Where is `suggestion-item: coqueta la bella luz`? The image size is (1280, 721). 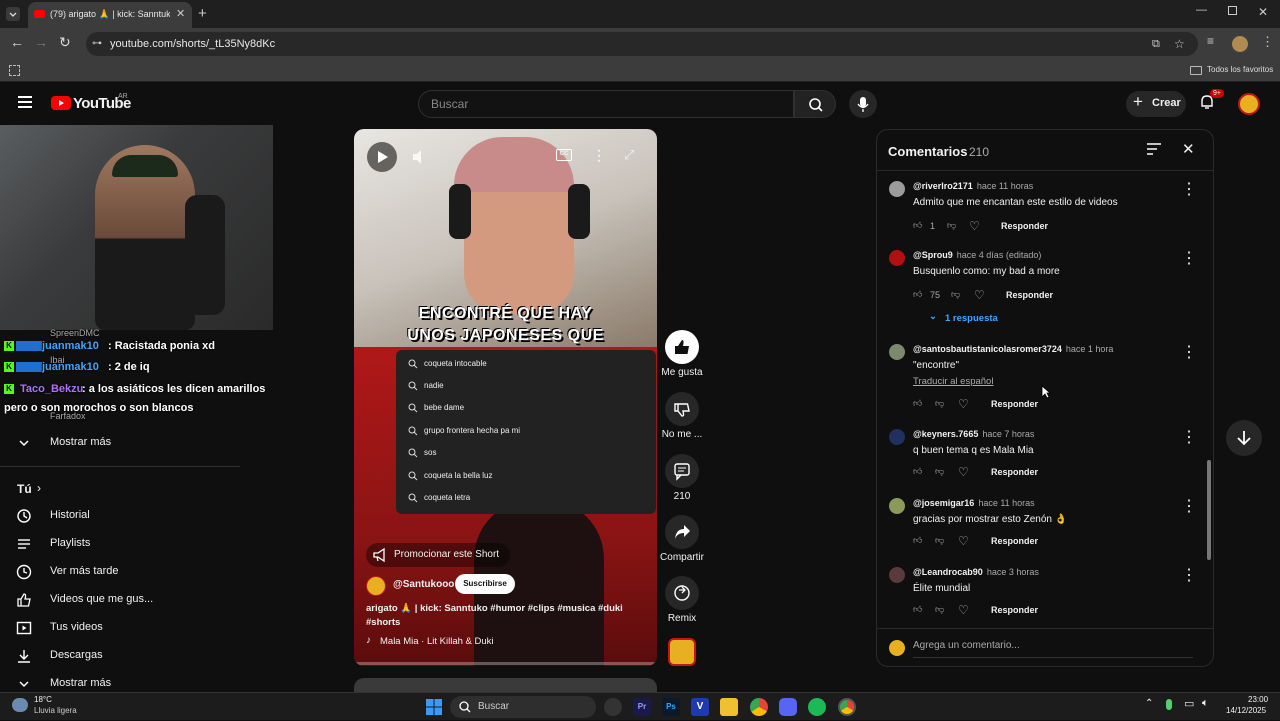
suggestion-item: coqueta la bella luz is located at coordinates (526, 476).